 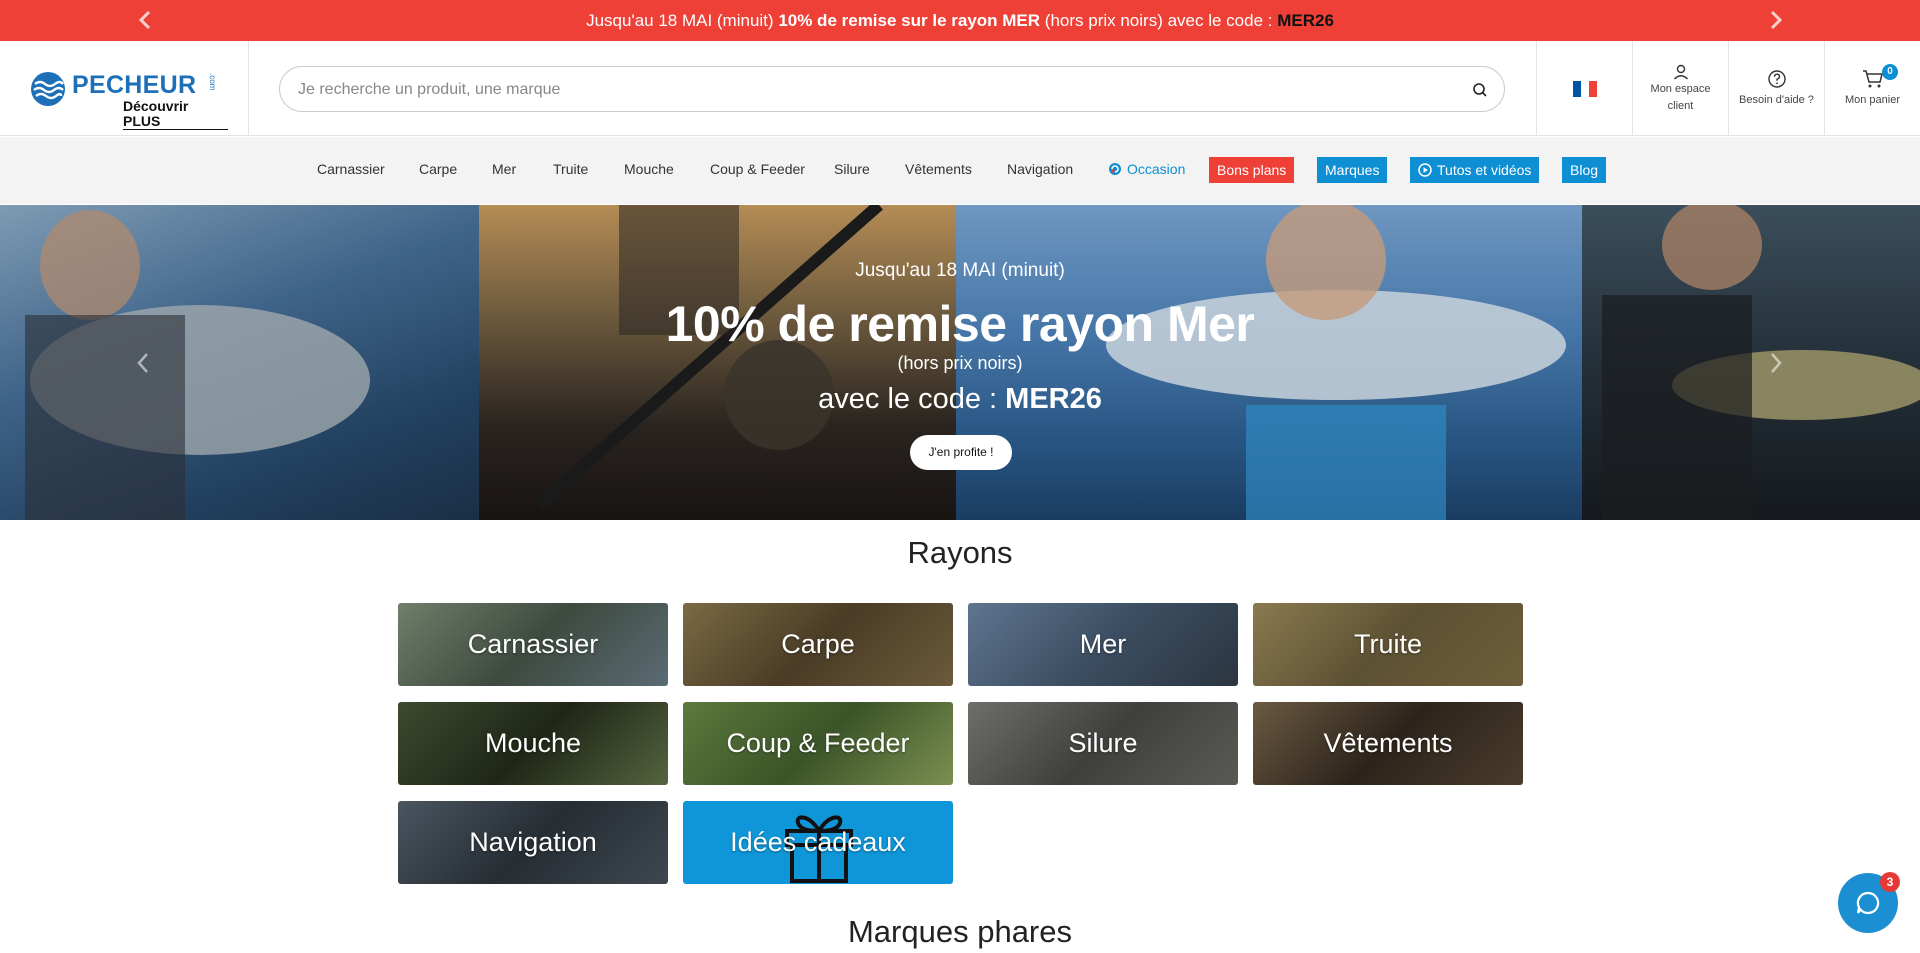 What do you see at coordinates (570, 169) in the screenshot?
I see `nav-item-truite: Truite` at bounding box center [570, 169].